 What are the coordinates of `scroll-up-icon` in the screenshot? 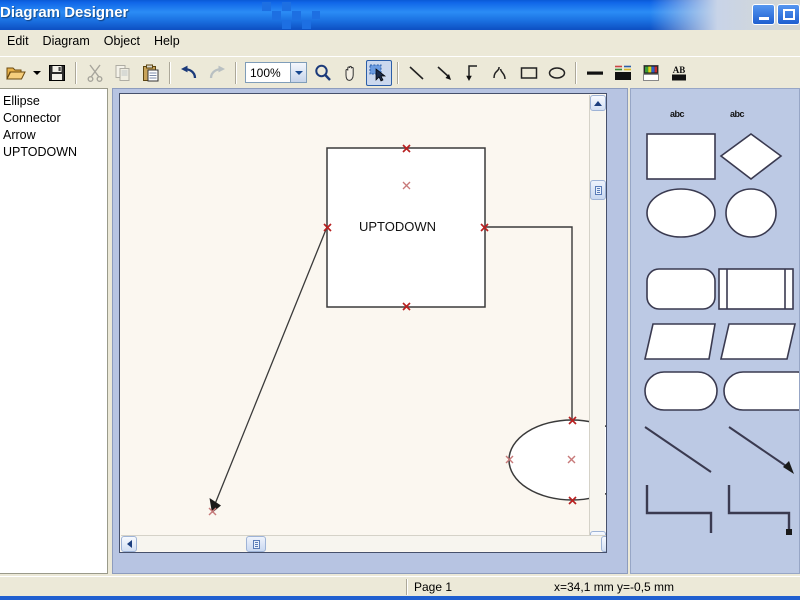 It's located at (598, 103).